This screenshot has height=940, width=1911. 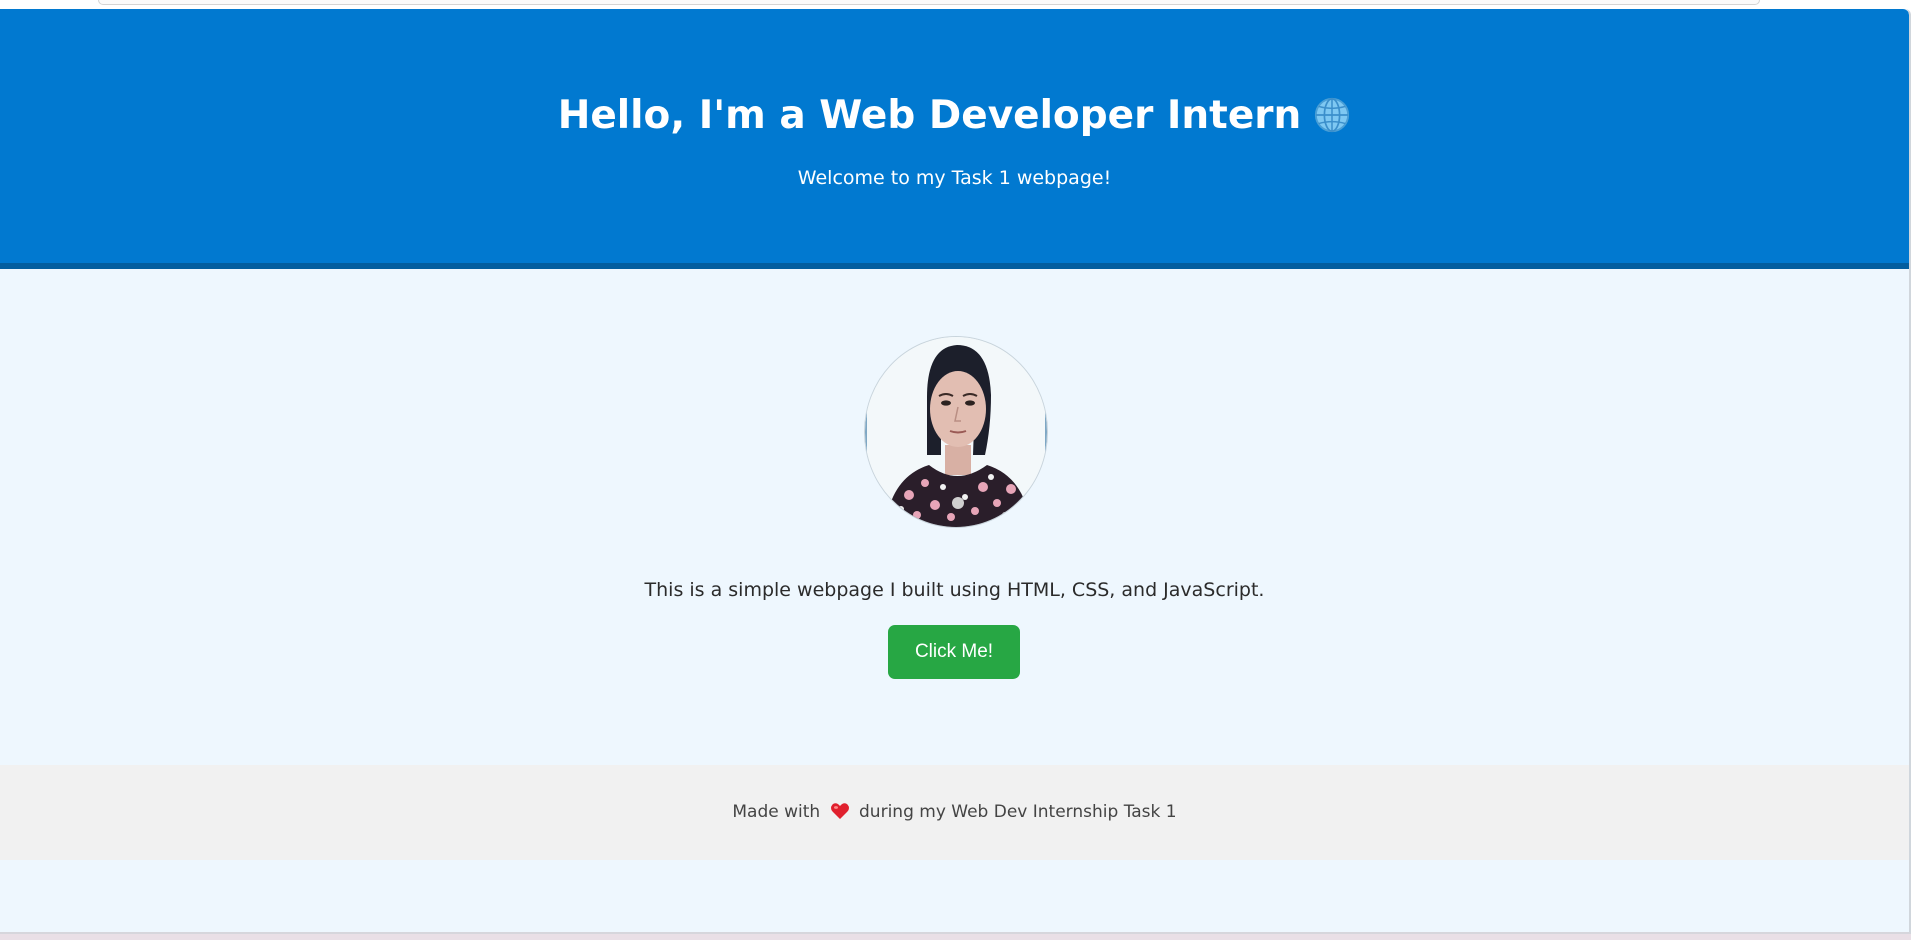 I want to click on page-subtitle: Welcome to my Task 1 webpage!, so click(x=954, y=178).